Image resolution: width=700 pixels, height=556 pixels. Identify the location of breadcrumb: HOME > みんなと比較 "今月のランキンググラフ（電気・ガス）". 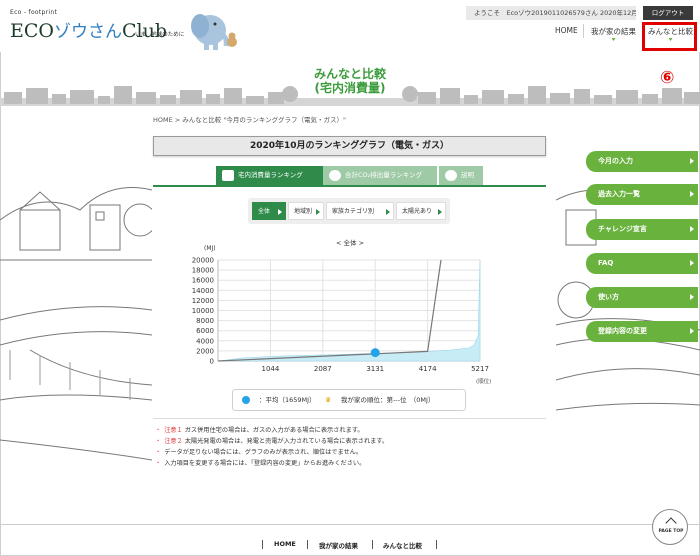
(249, 119).